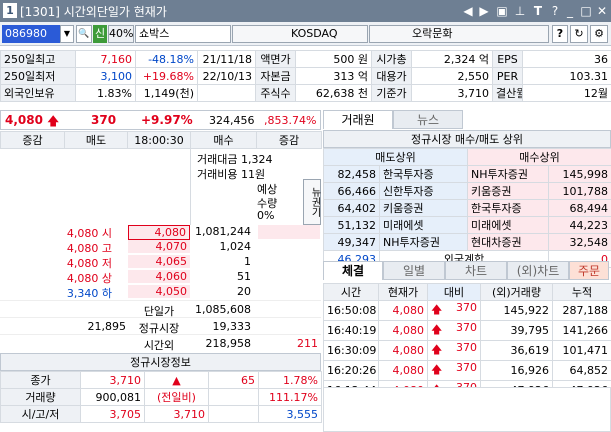 This screenshot has height=432, width=611. I want to click on tab-order: 주문, so click(589, 270).